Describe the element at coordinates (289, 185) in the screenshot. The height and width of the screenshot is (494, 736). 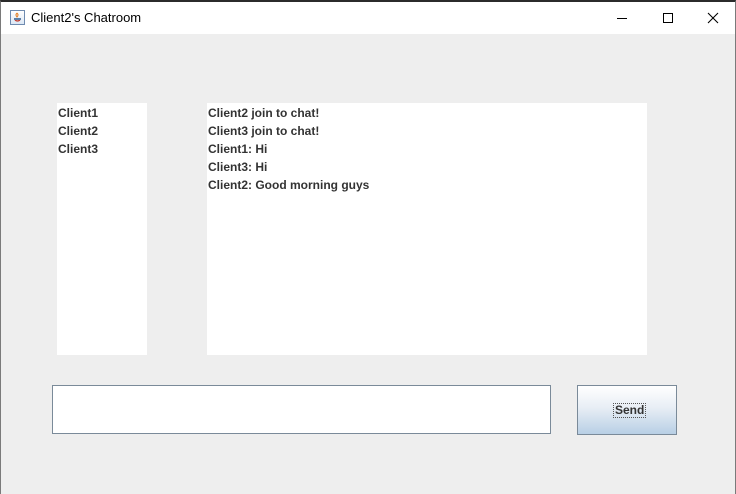
I see `chat-message: Client2: Good morning guys` at that location.